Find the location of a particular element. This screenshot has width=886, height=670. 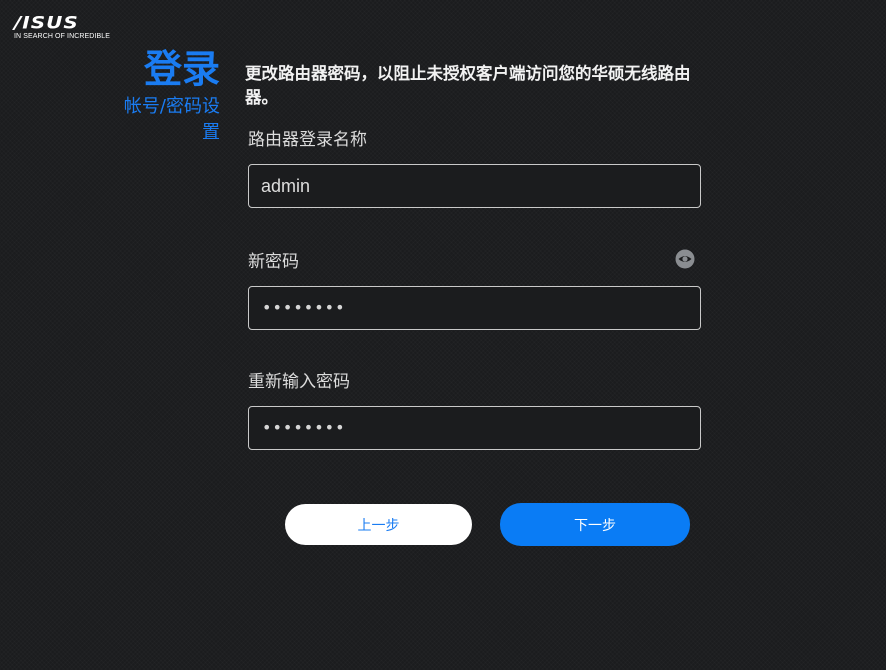

login-name-field-box is located at coordinates (474, 186).